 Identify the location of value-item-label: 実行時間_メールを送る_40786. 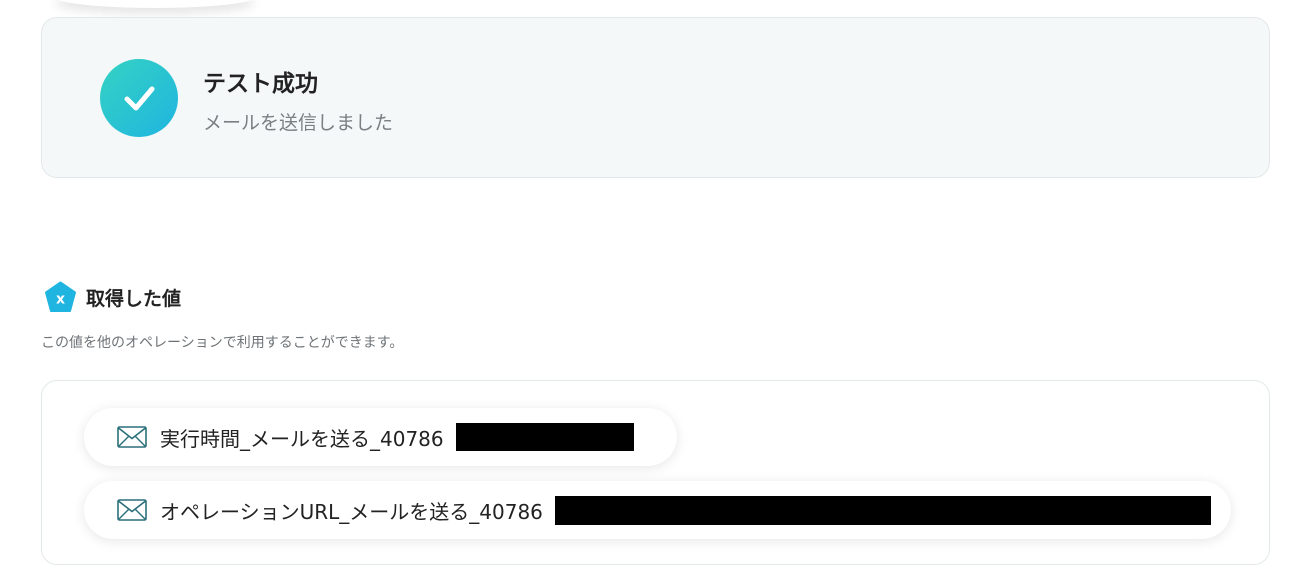
(302, 438).